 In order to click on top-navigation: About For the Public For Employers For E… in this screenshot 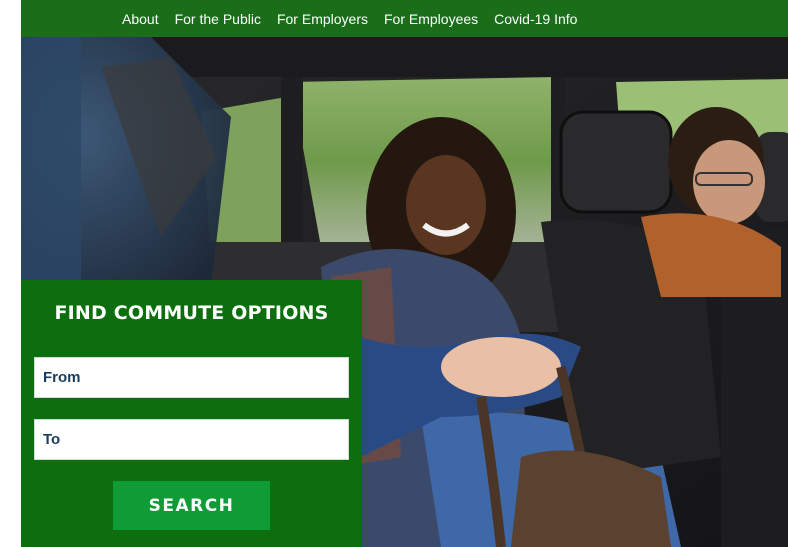, I will do `click(404, 18)`.